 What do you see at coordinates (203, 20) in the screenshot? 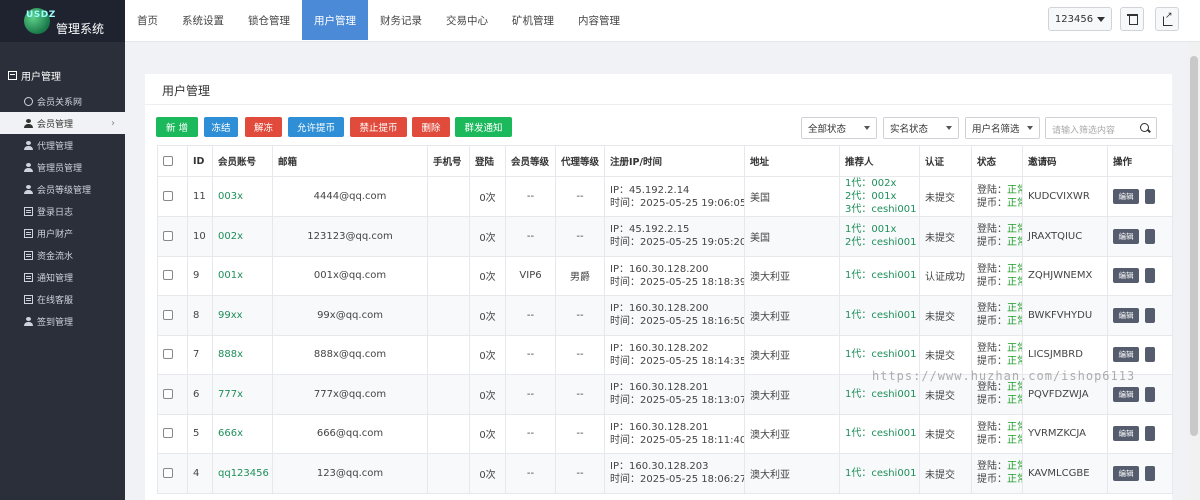
I see `top-nav-item-1: 系统设置` at bounding box center [203, 20].